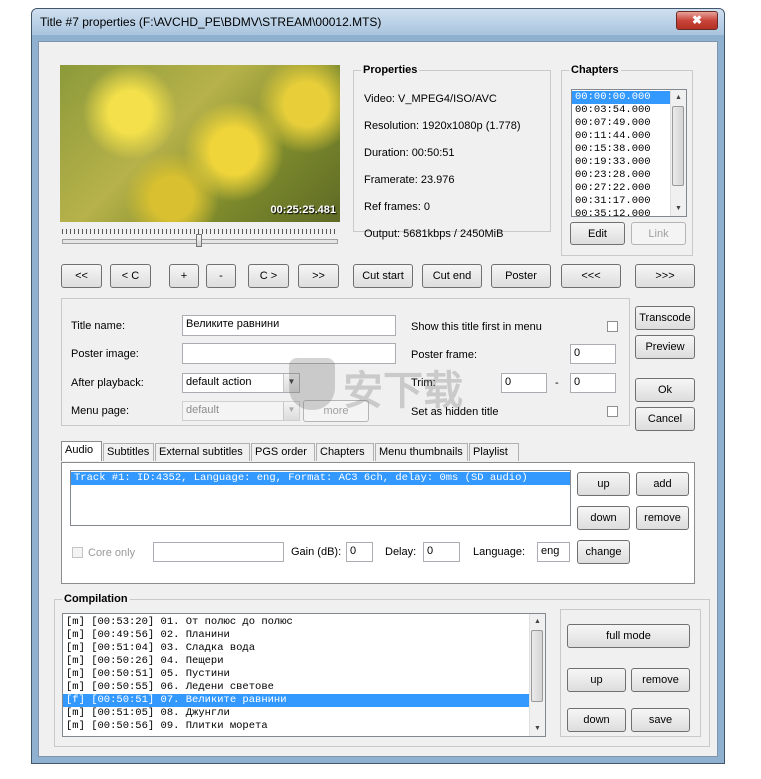 The width and height of the screenshot is (761, 779). What do you see at coordinates (130, 276) in the screenshot?
I see `prev-chapter-button: < C` at bounding box center [130, 276].